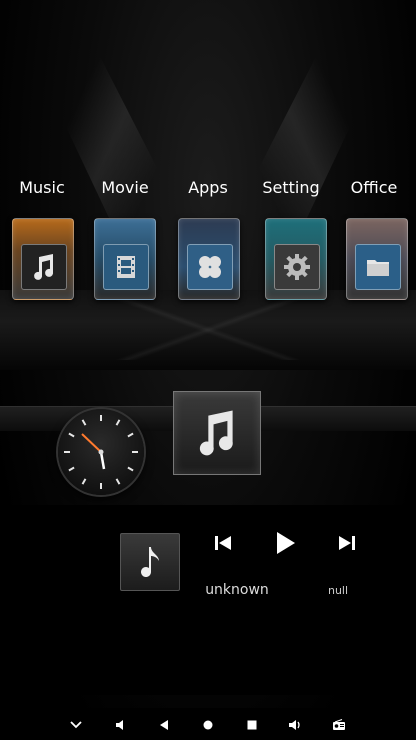 This screenshot has width=416, height=740. What do you see at coordinates (121, 725) in the screenshot?
I see `volume-down-icon` at bounding box center [121, 725].